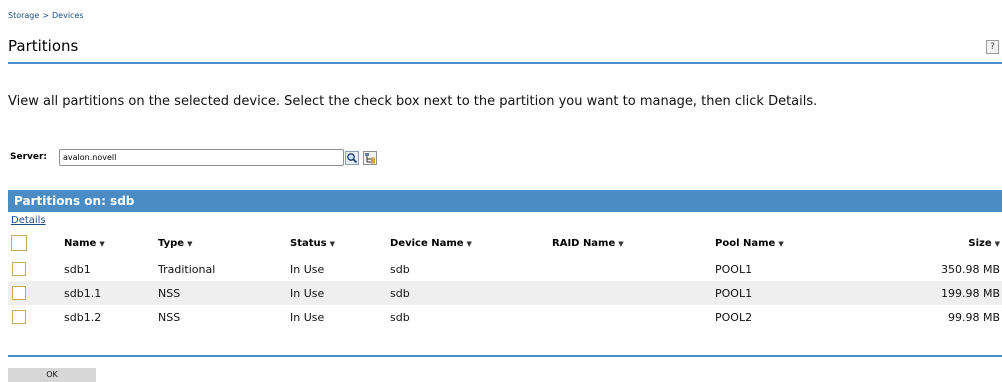 This screenshot has height=382, width=1002. What do you see at coordinates (970, 269) in the screenshot?
I see `cell-size: 350.98 MB` at bounding box center [970, 269].